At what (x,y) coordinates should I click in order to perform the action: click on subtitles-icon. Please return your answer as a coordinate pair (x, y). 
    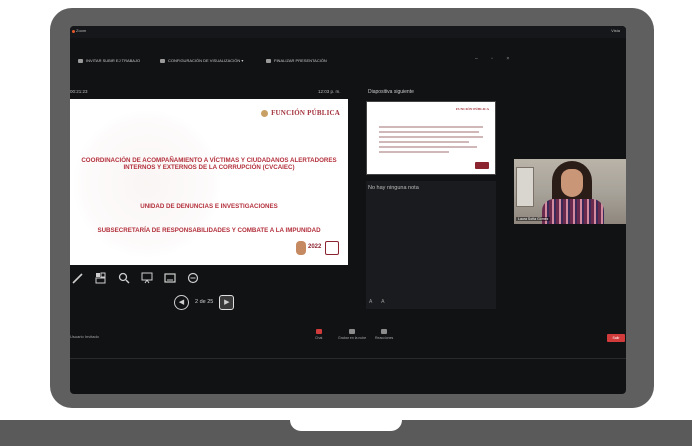
    Looking at the image, I should click on (170, 278).